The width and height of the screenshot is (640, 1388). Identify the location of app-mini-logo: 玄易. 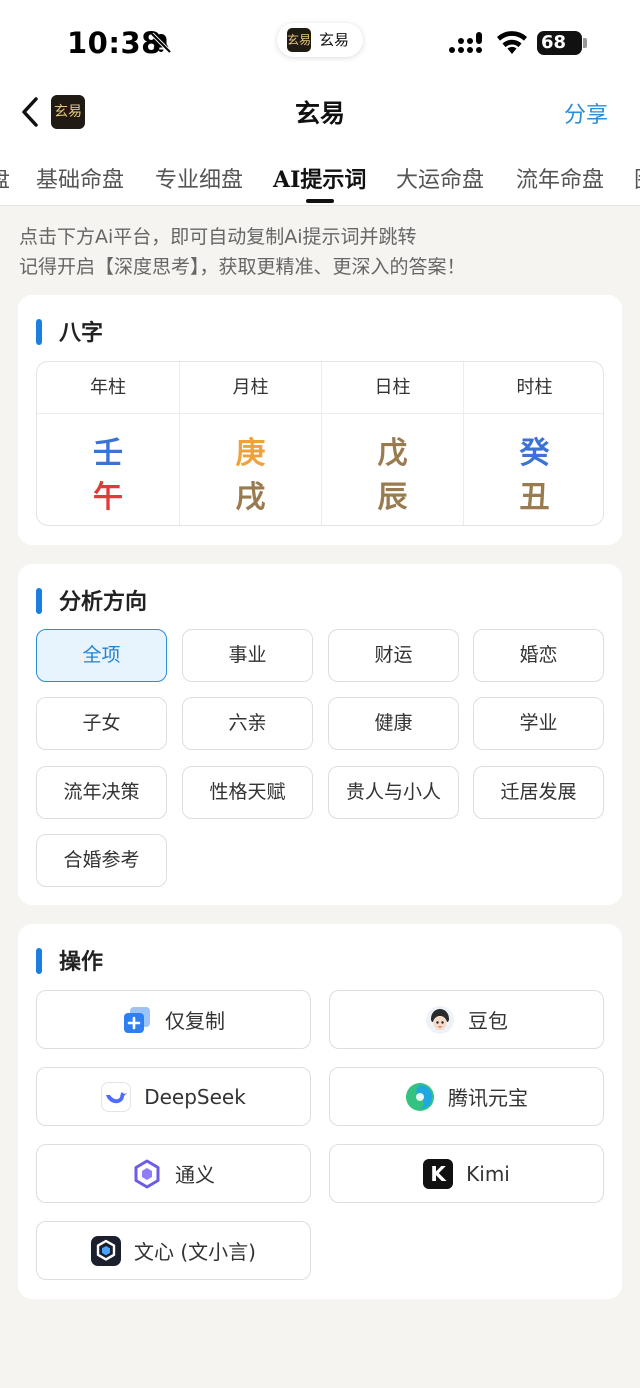
(299, 40).